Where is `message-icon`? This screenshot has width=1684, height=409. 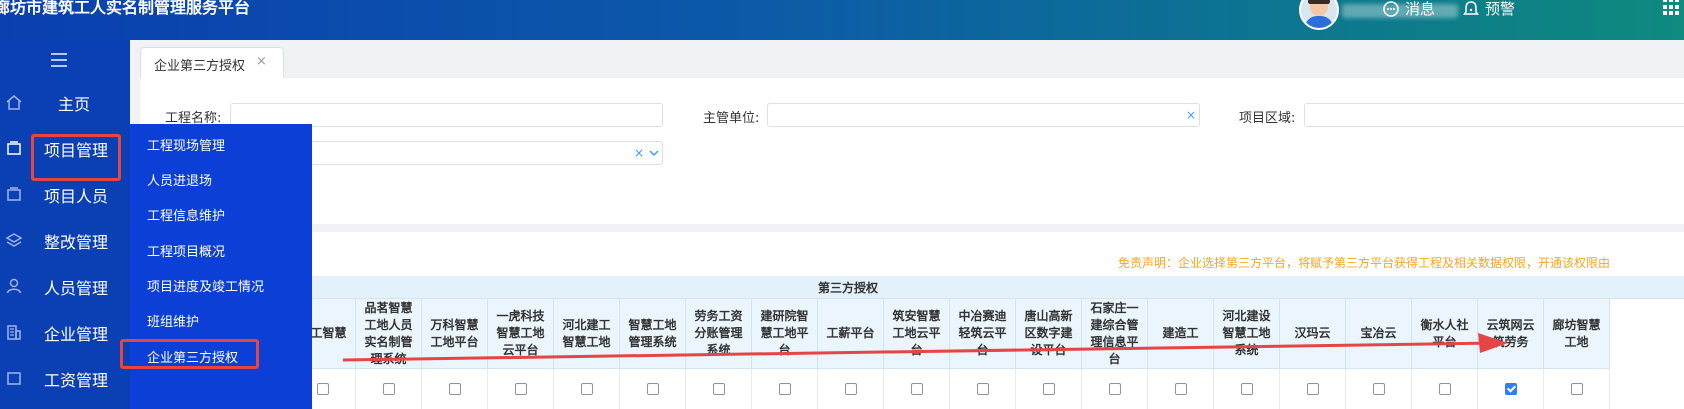
message-icon is located at coordinates (1391, 8).